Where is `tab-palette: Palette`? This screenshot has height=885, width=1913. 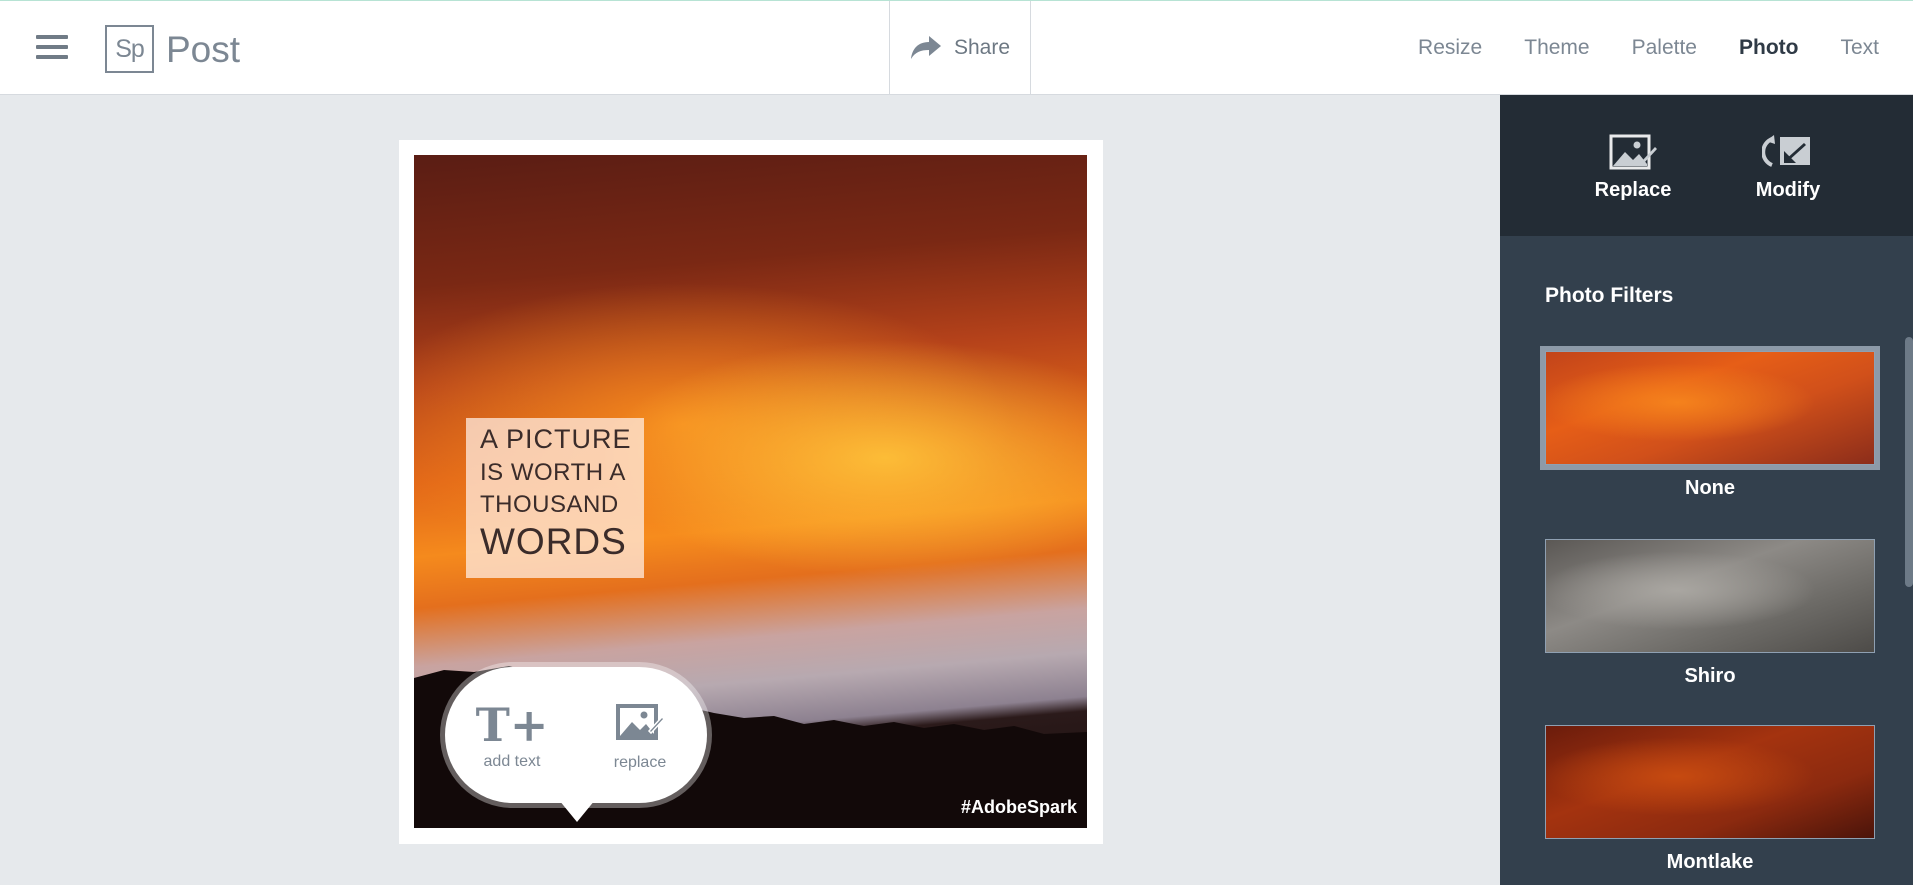
tab-palette: Palette is located at coordinates (1664, 48).